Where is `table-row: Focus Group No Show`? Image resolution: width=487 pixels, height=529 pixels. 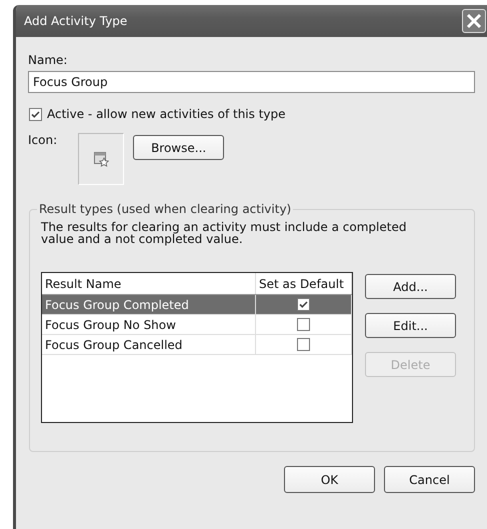 table-row: Focus Group No Show is located at coordinates (197, 325).